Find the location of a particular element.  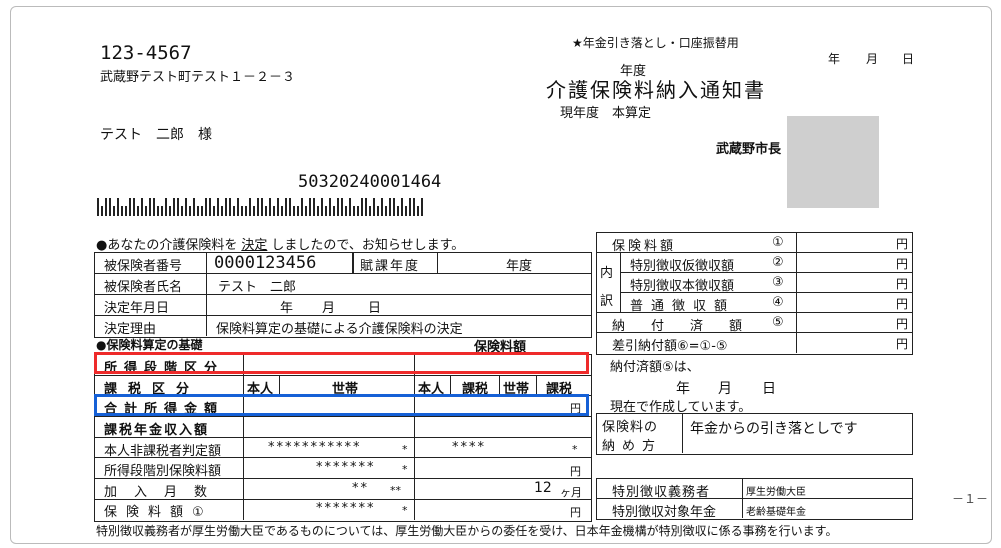

payment-method-label-2: 納め方 is located at coordinates (632, 446).